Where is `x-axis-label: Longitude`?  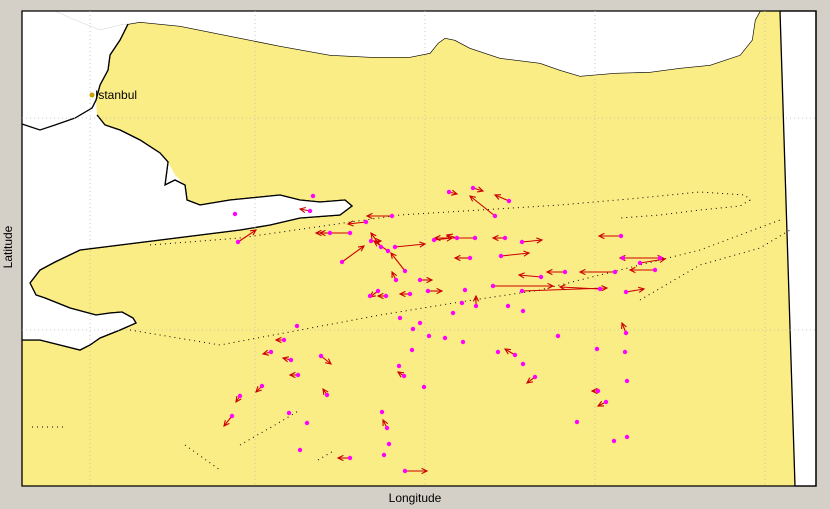 x-axis-label: Longitude is located at coordinates (415, 498).